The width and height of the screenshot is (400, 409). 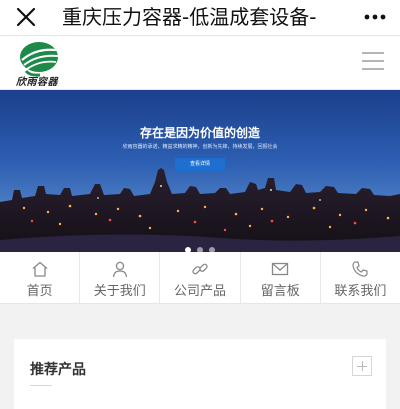 What do you see at coordinates (119, 291) in the screenshot?
I see `nav-item-label: 关于我们` at bounding box center [119, 291].